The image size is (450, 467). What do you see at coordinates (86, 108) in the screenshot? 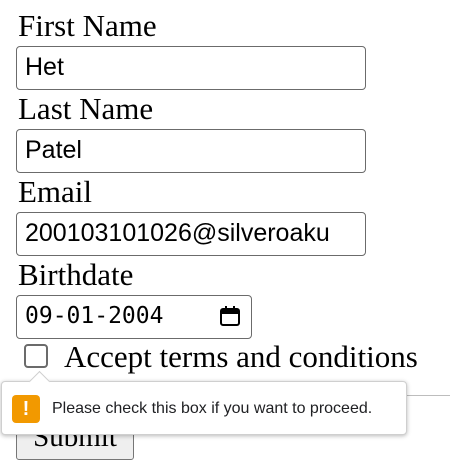
I see `last-name-label: Last Name` at bounding box center [86, 108].